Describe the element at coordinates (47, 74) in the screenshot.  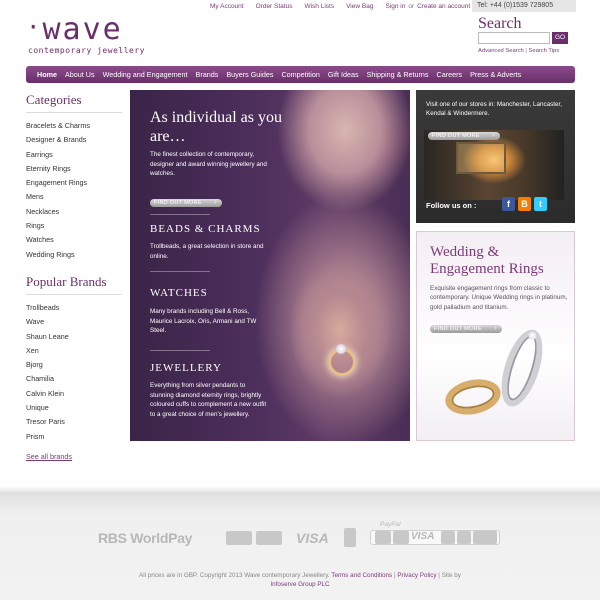
I see `nav-home: Home` at that location.